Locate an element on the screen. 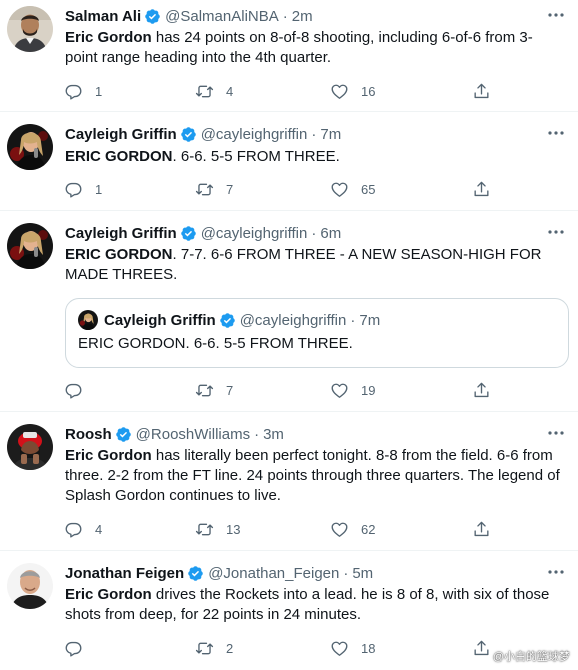 This screenshot has height=670, width=578. display-name: Roosh is located at coordinates (88, 434).